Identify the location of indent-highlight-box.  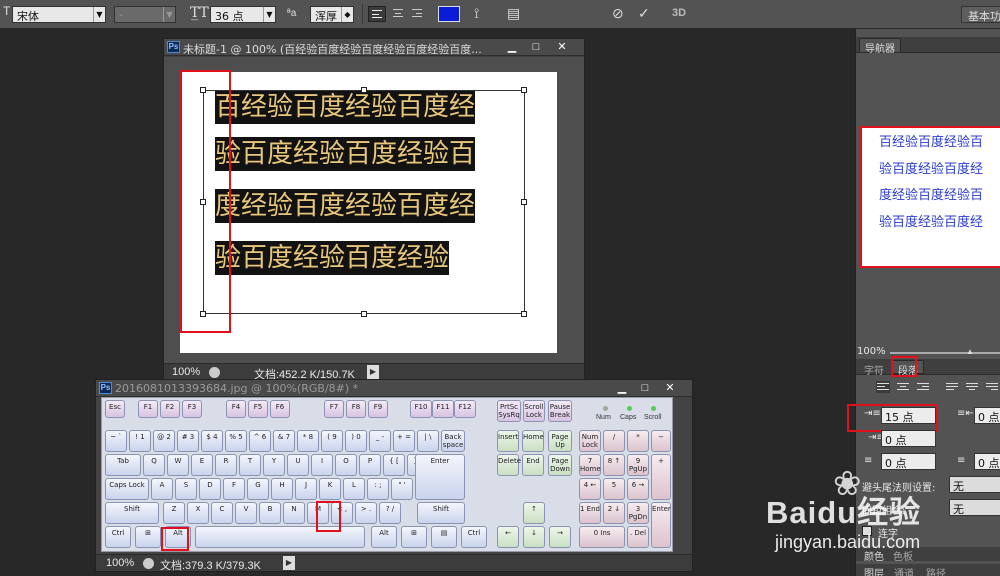
(205, 201).